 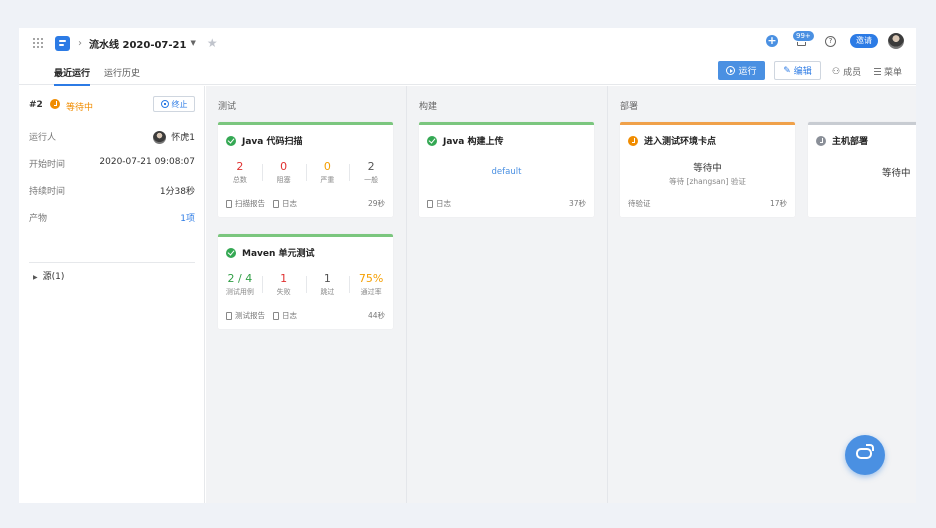 I want to click on job-footer: 待验证, so click(x=639, y=203).